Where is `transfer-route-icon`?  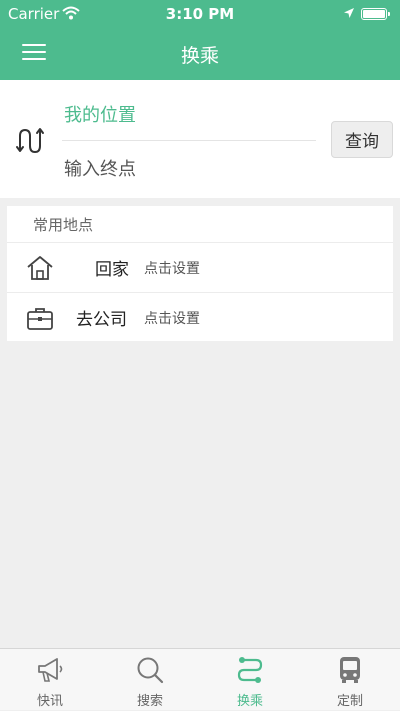
transfer-route-icon is located at coordinates (250, 670).